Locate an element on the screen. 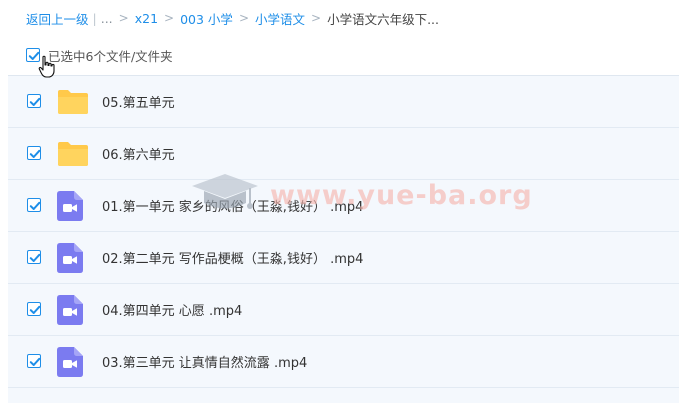 The image size is (679, 403). list-item: 02.第二单元 写作品梗概（王淼,钱好） .mp4 is located at coordinates (343, 258).